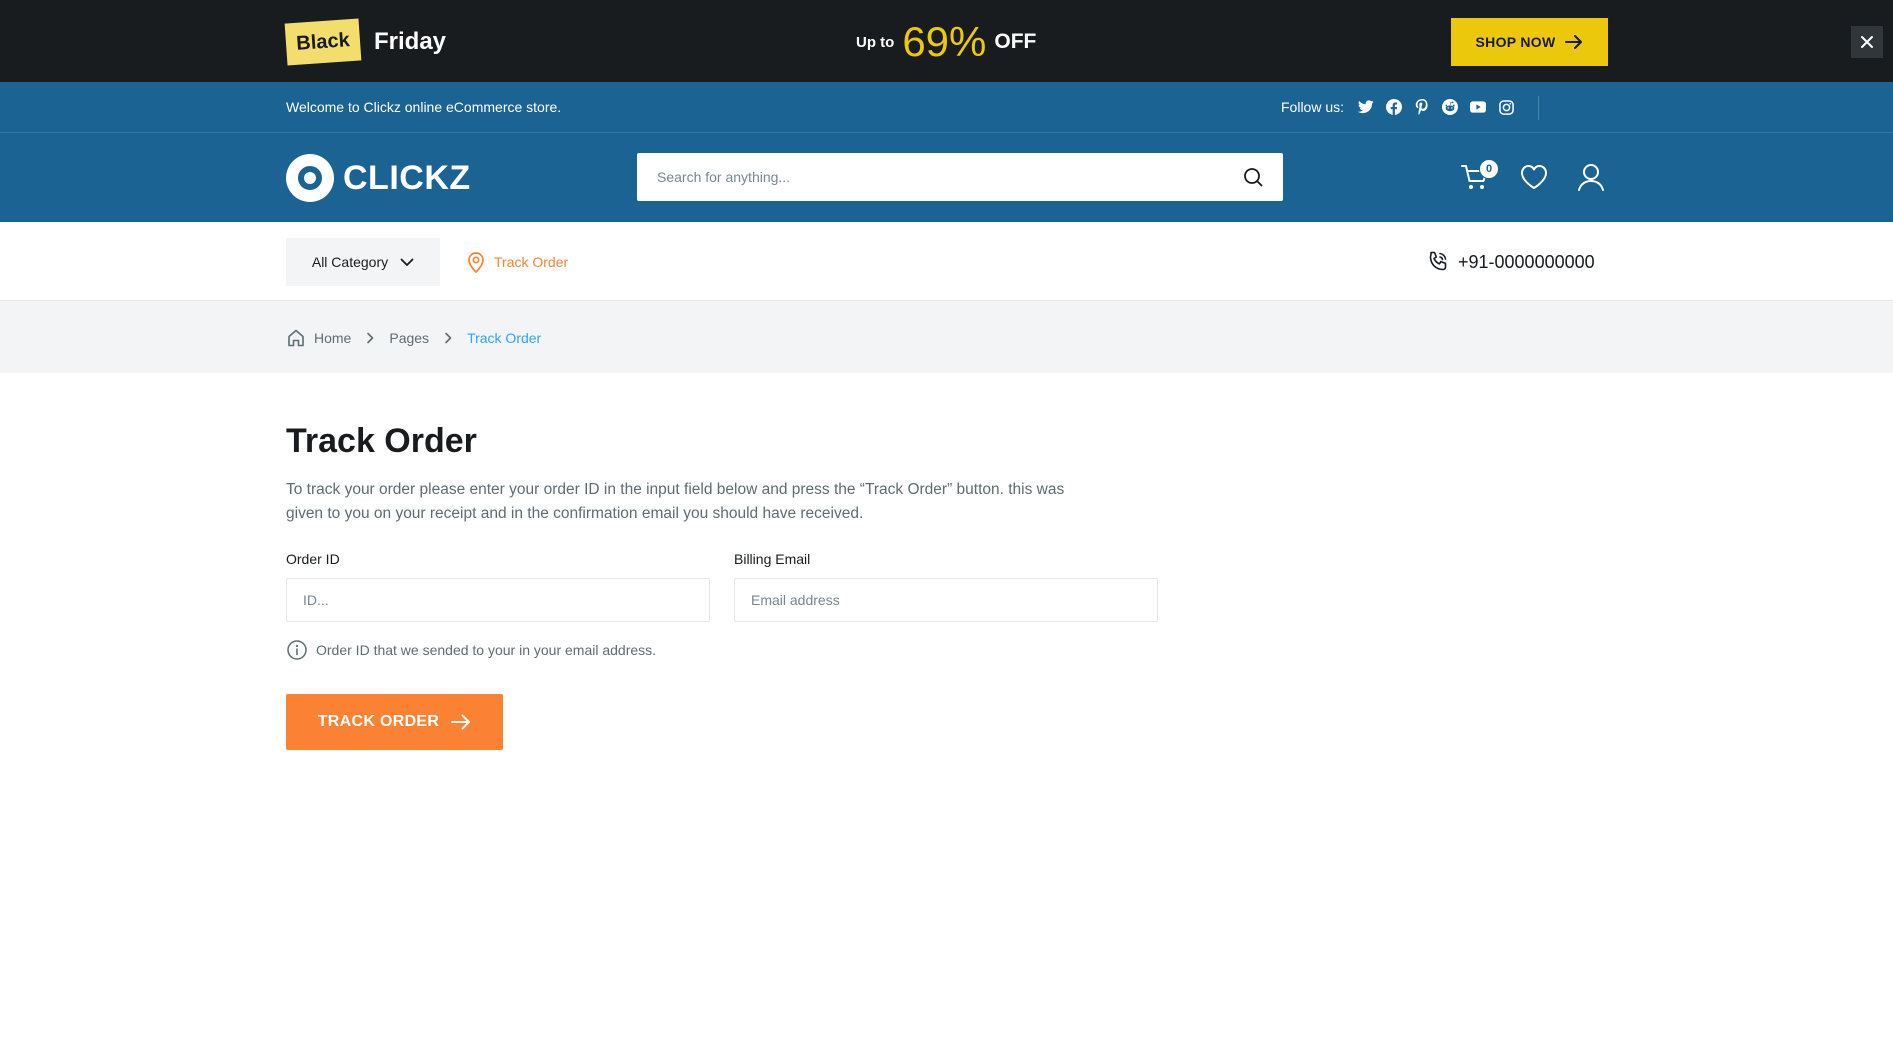  I want to click on logo-text: CLICKZ, so click(407, 177).